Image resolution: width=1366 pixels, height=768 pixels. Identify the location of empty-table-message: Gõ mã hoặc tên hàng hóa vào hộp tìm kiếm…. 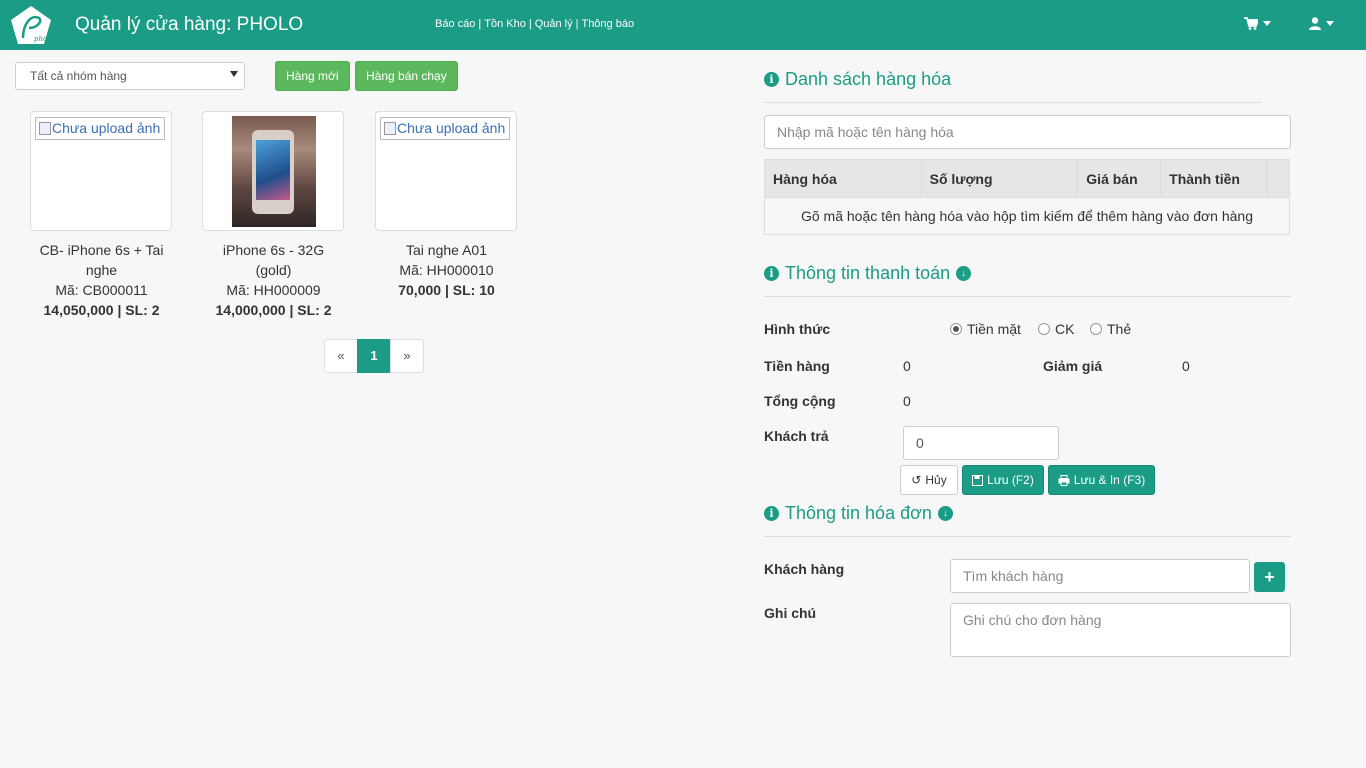
(1027, 216).